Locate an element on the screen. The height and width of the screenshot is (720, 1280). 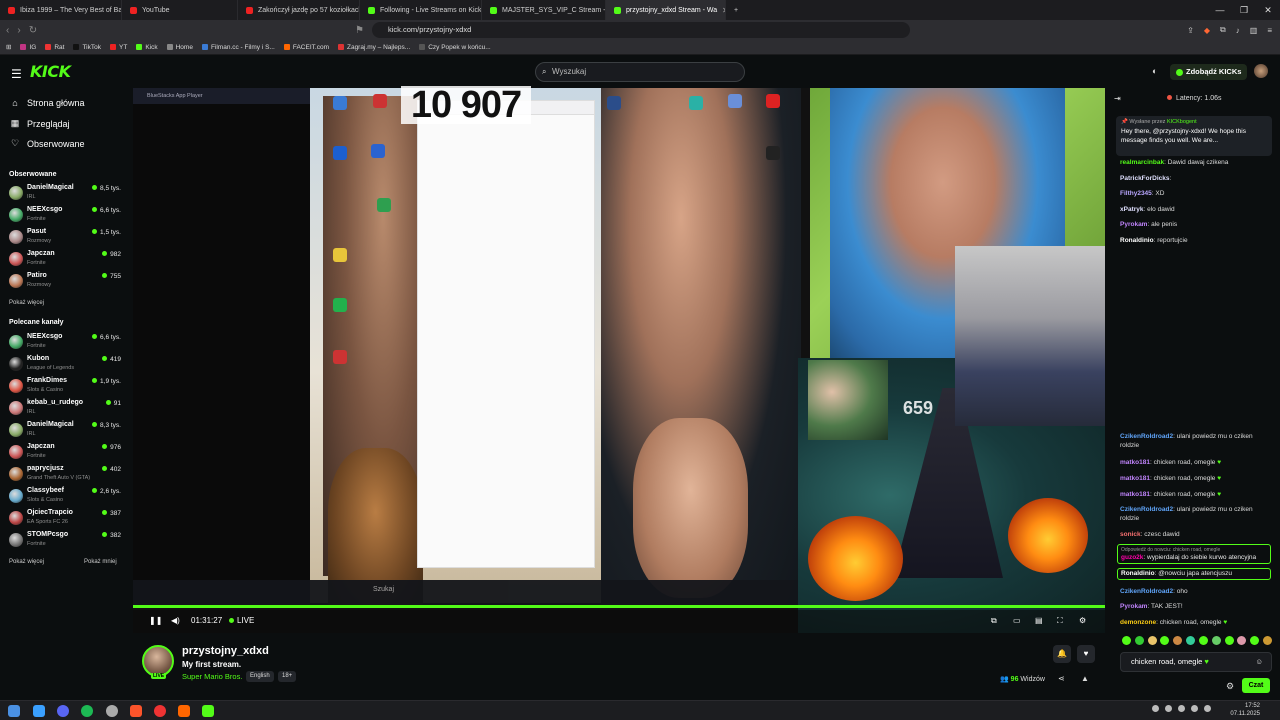
bookmark-item: IG is located at coordinates (28, 47).